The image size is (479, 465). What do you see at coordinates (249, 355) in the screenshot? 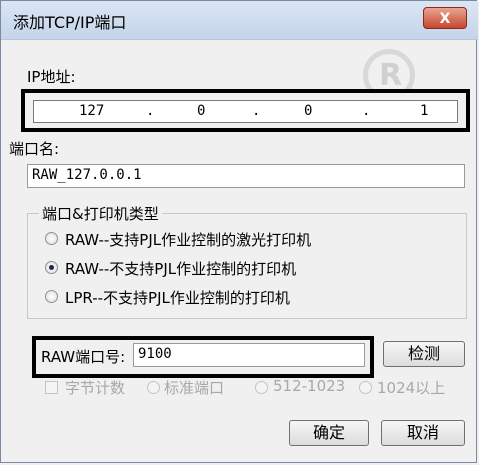
I see `raw-port-input: 9100` at bounding box center [249, 355].